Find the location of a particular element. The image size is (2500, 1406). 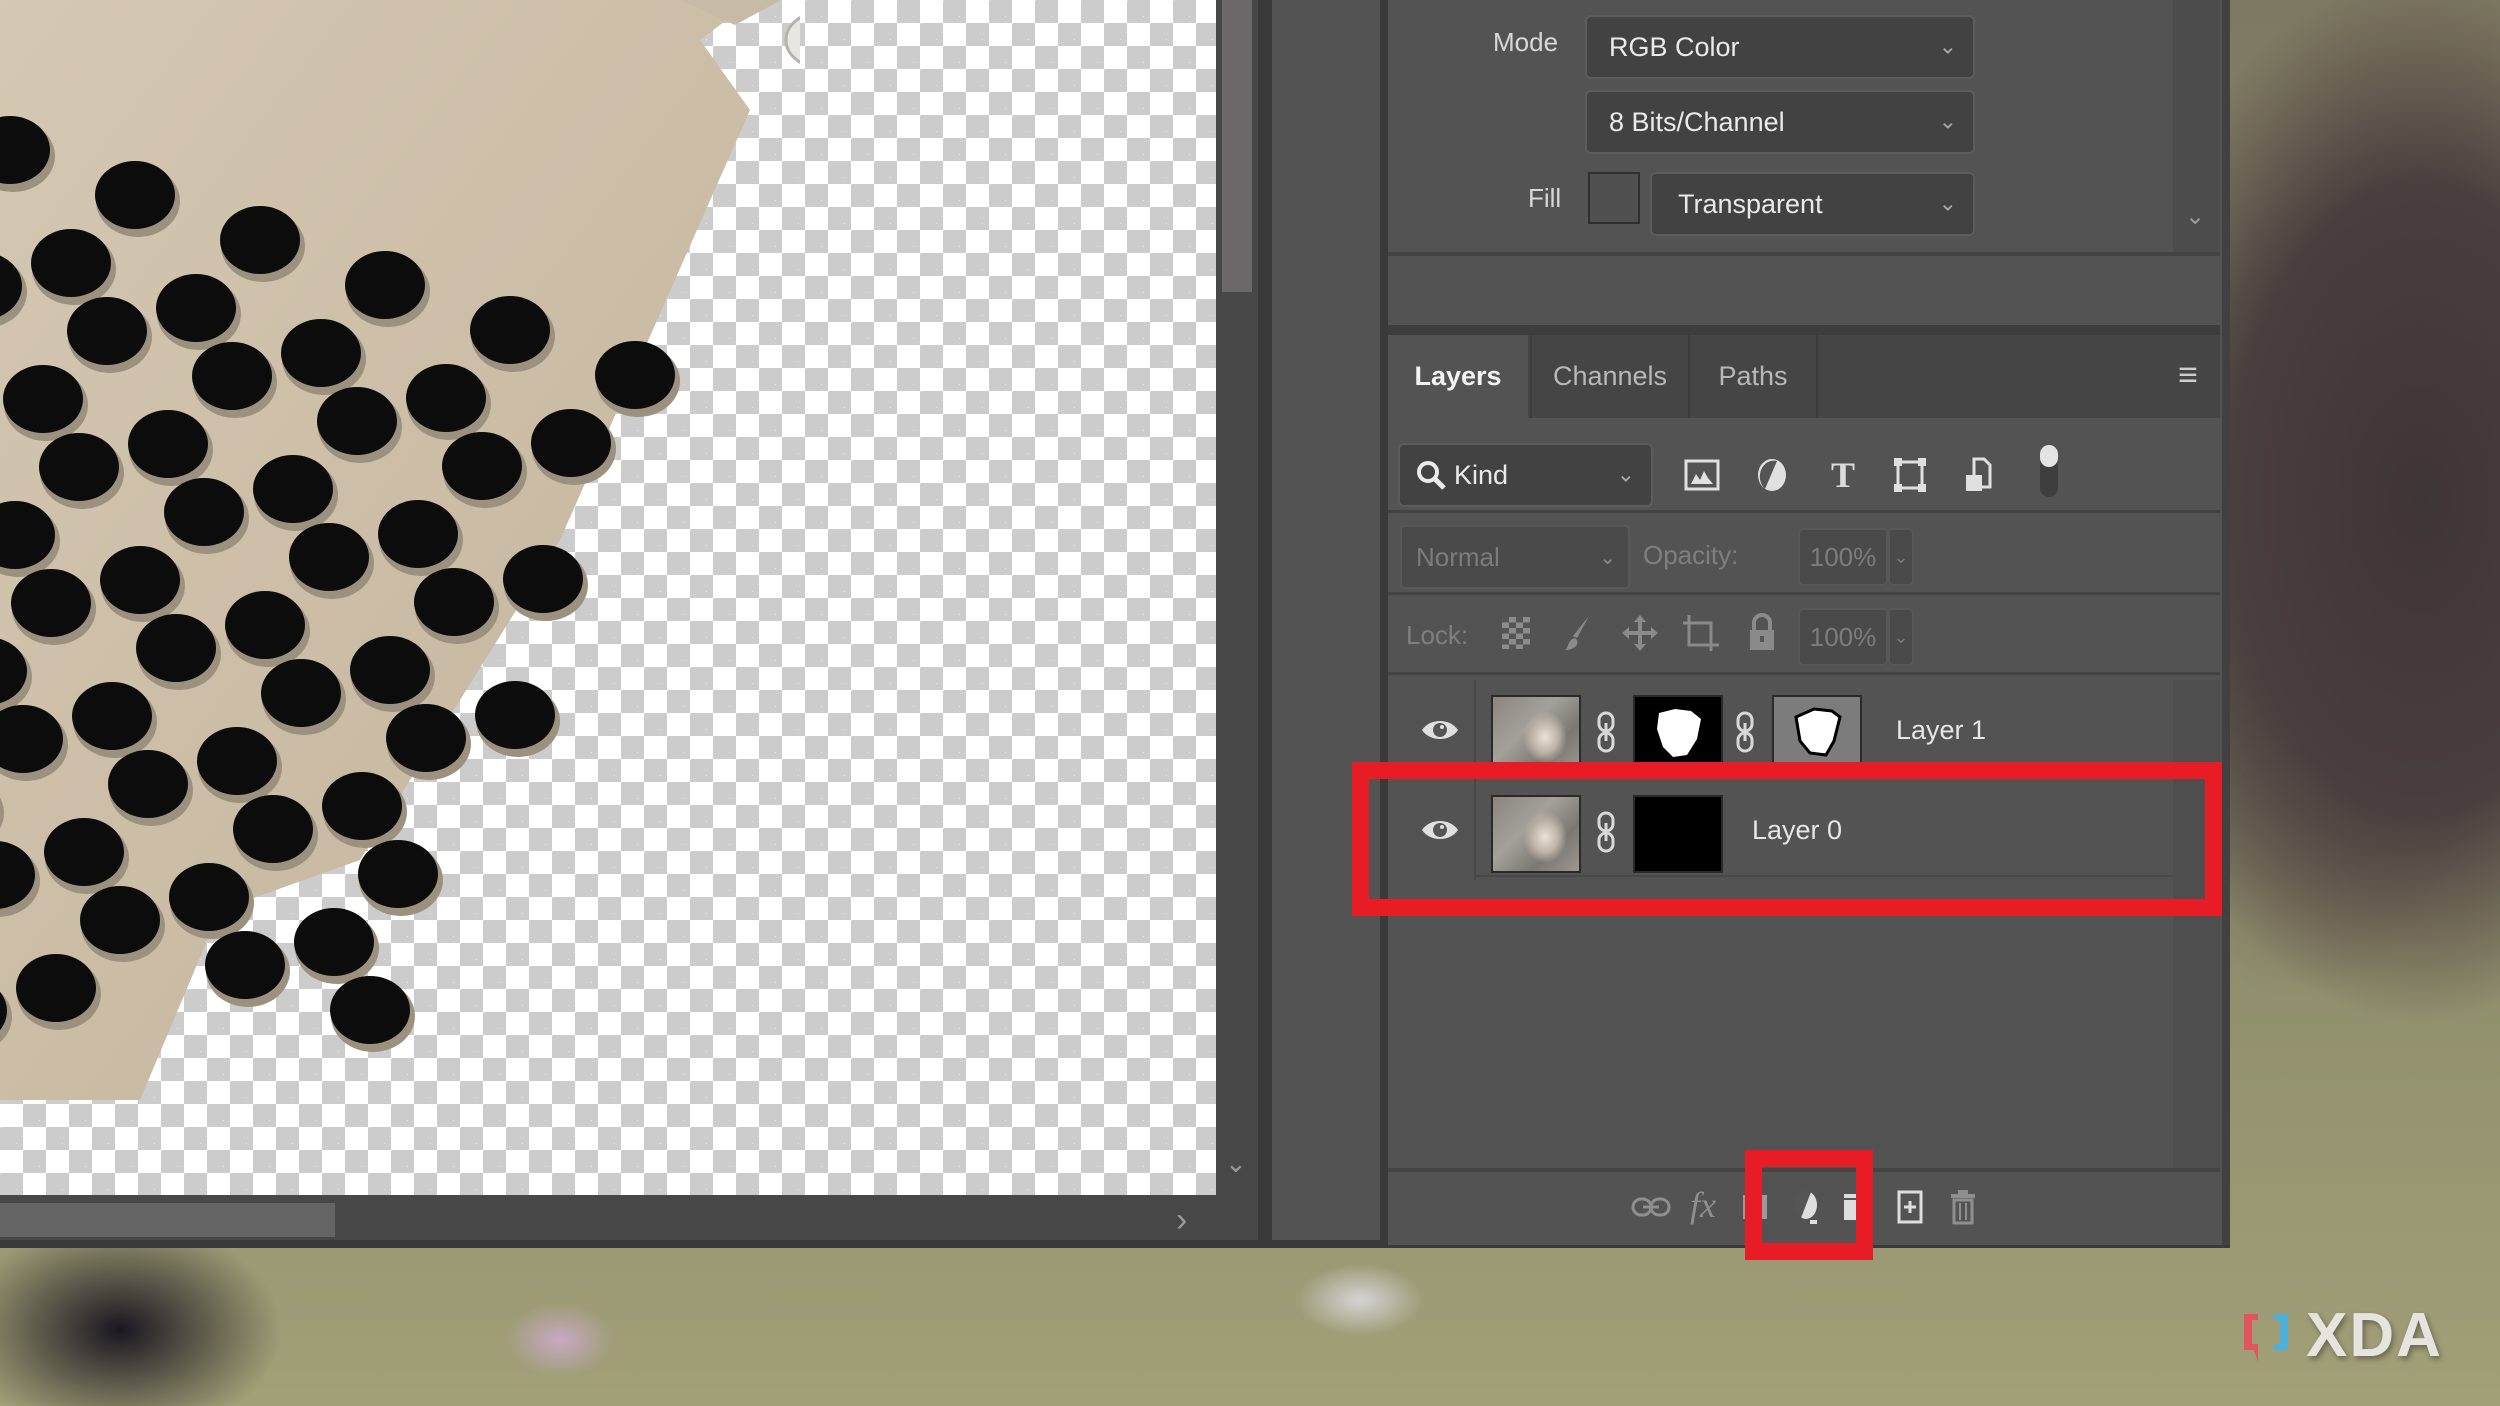

fill-select-value: Transparent is located at coordinates (1750, 203).